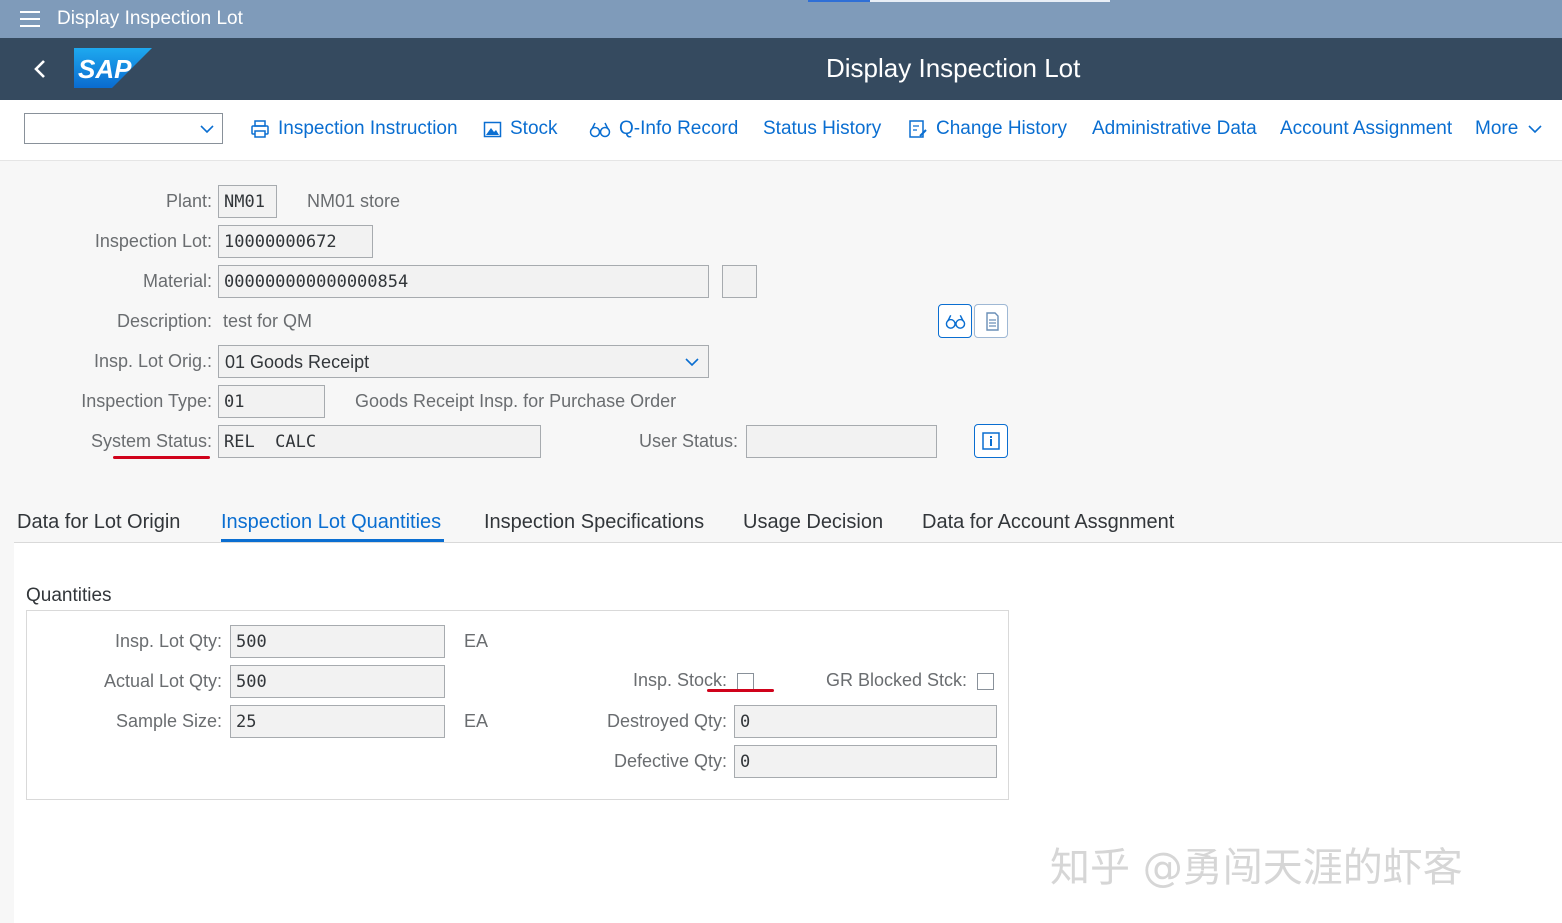 The width and height of the screenshot is (1562, 923). What do you see at coordinates (666, 721) in the screenshot?
I see `destroyed-qty-label: Destroyed Qty:` at bounding box center [666, 721].